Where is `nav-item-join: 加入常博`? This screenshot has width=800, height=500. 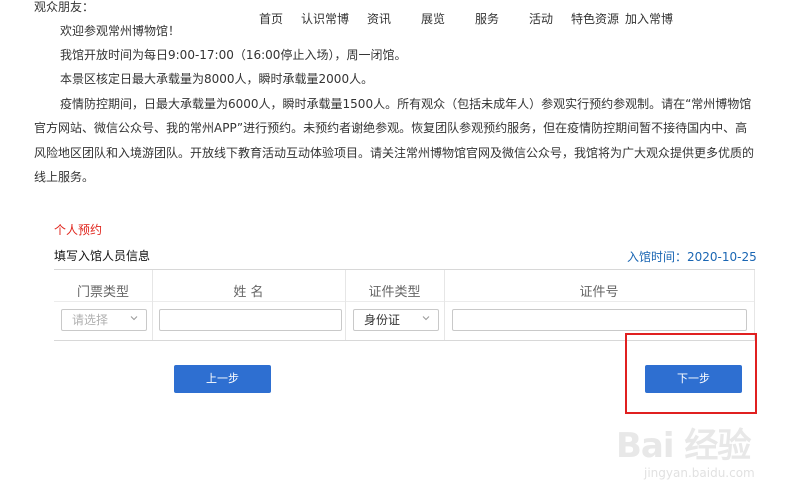
nav-item-join: 加入常博 is located at coordinates (649, 18).